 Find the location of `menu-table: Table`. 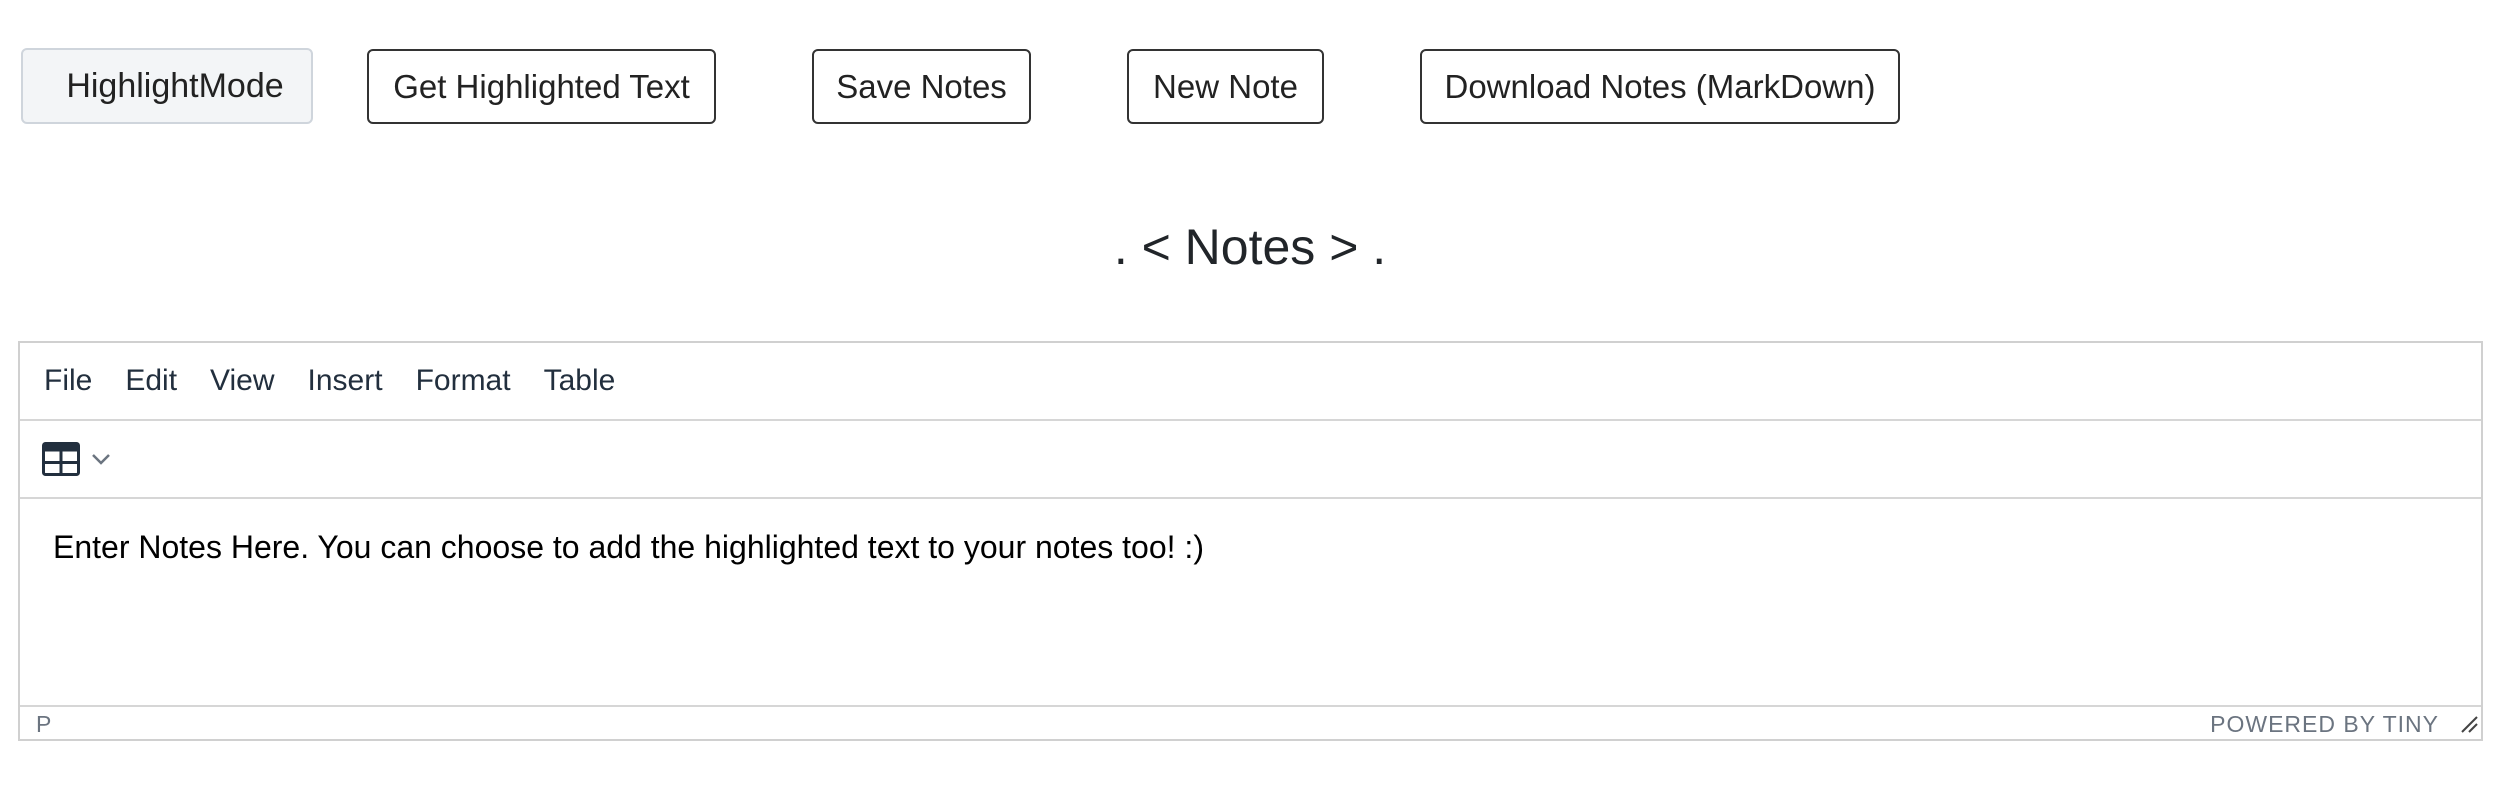

menu-table: Table is located at coordinates (580, 381).